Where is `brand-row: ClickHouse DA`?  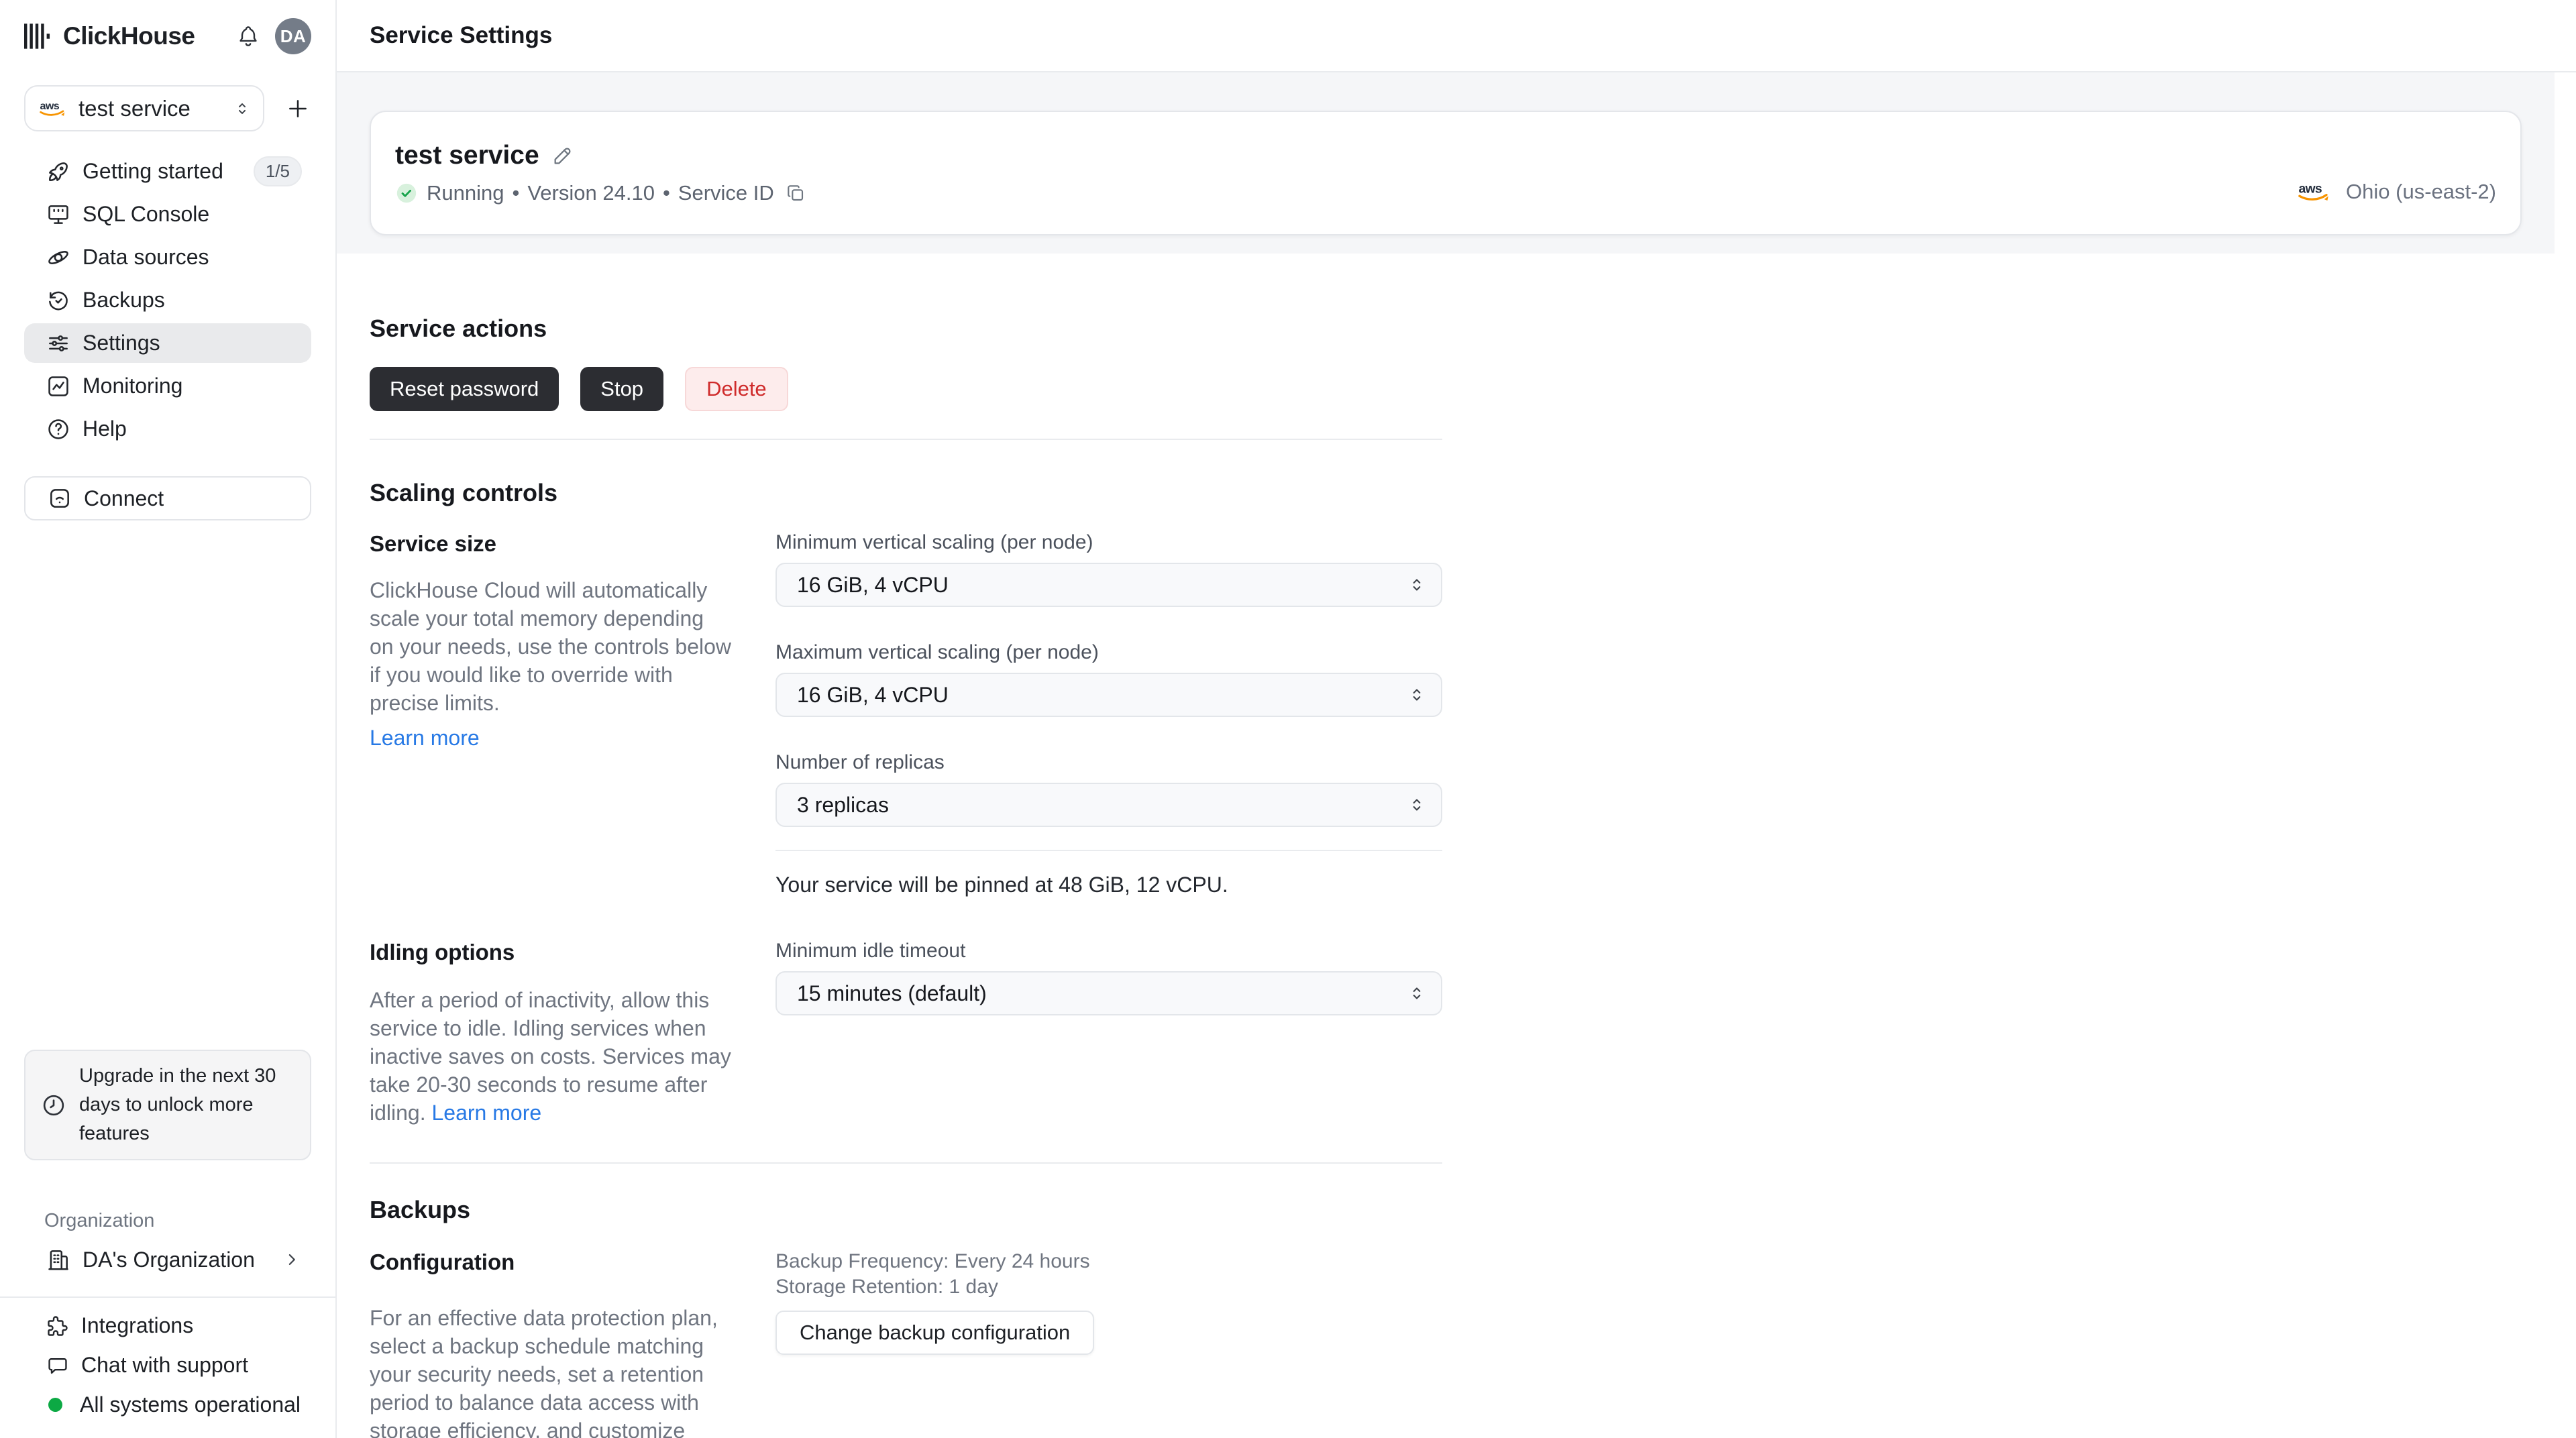
brand-row: ClickHouse DA is located at coordinates (167, 36).